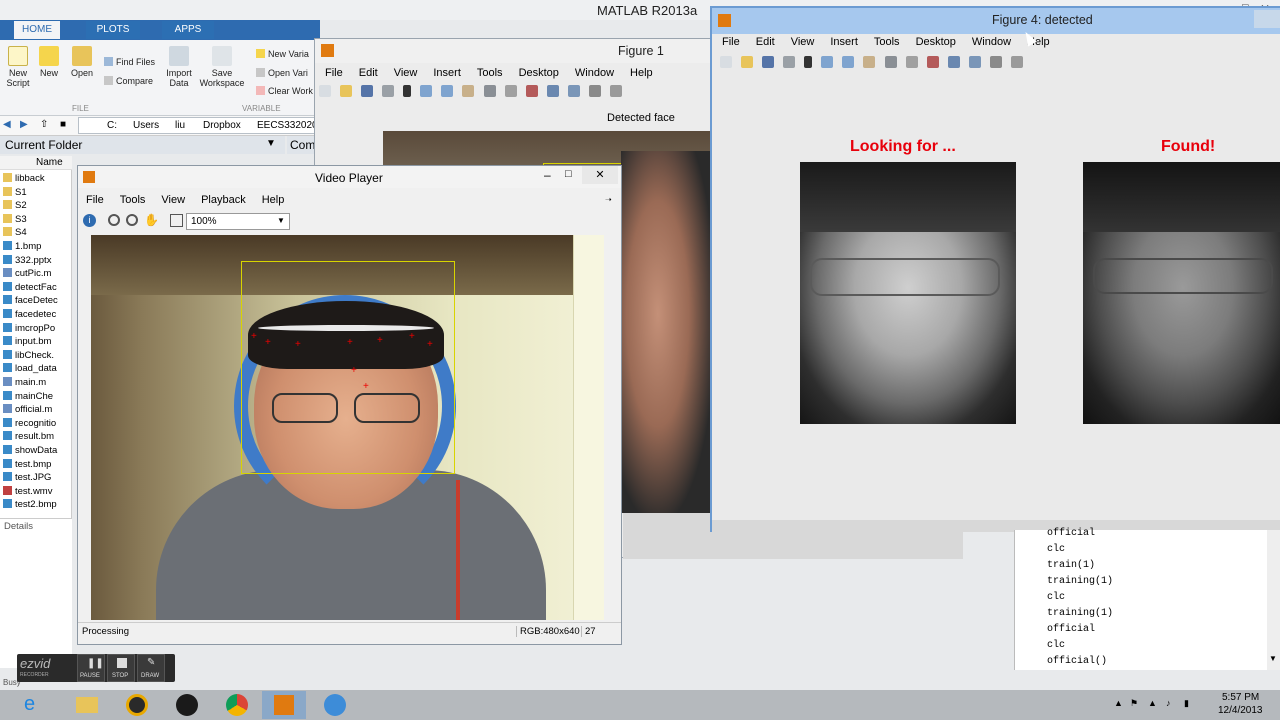 The height and width of the screenshot is (720, 1280). I want to click on file-list-item: load_data, so click(30, 368).